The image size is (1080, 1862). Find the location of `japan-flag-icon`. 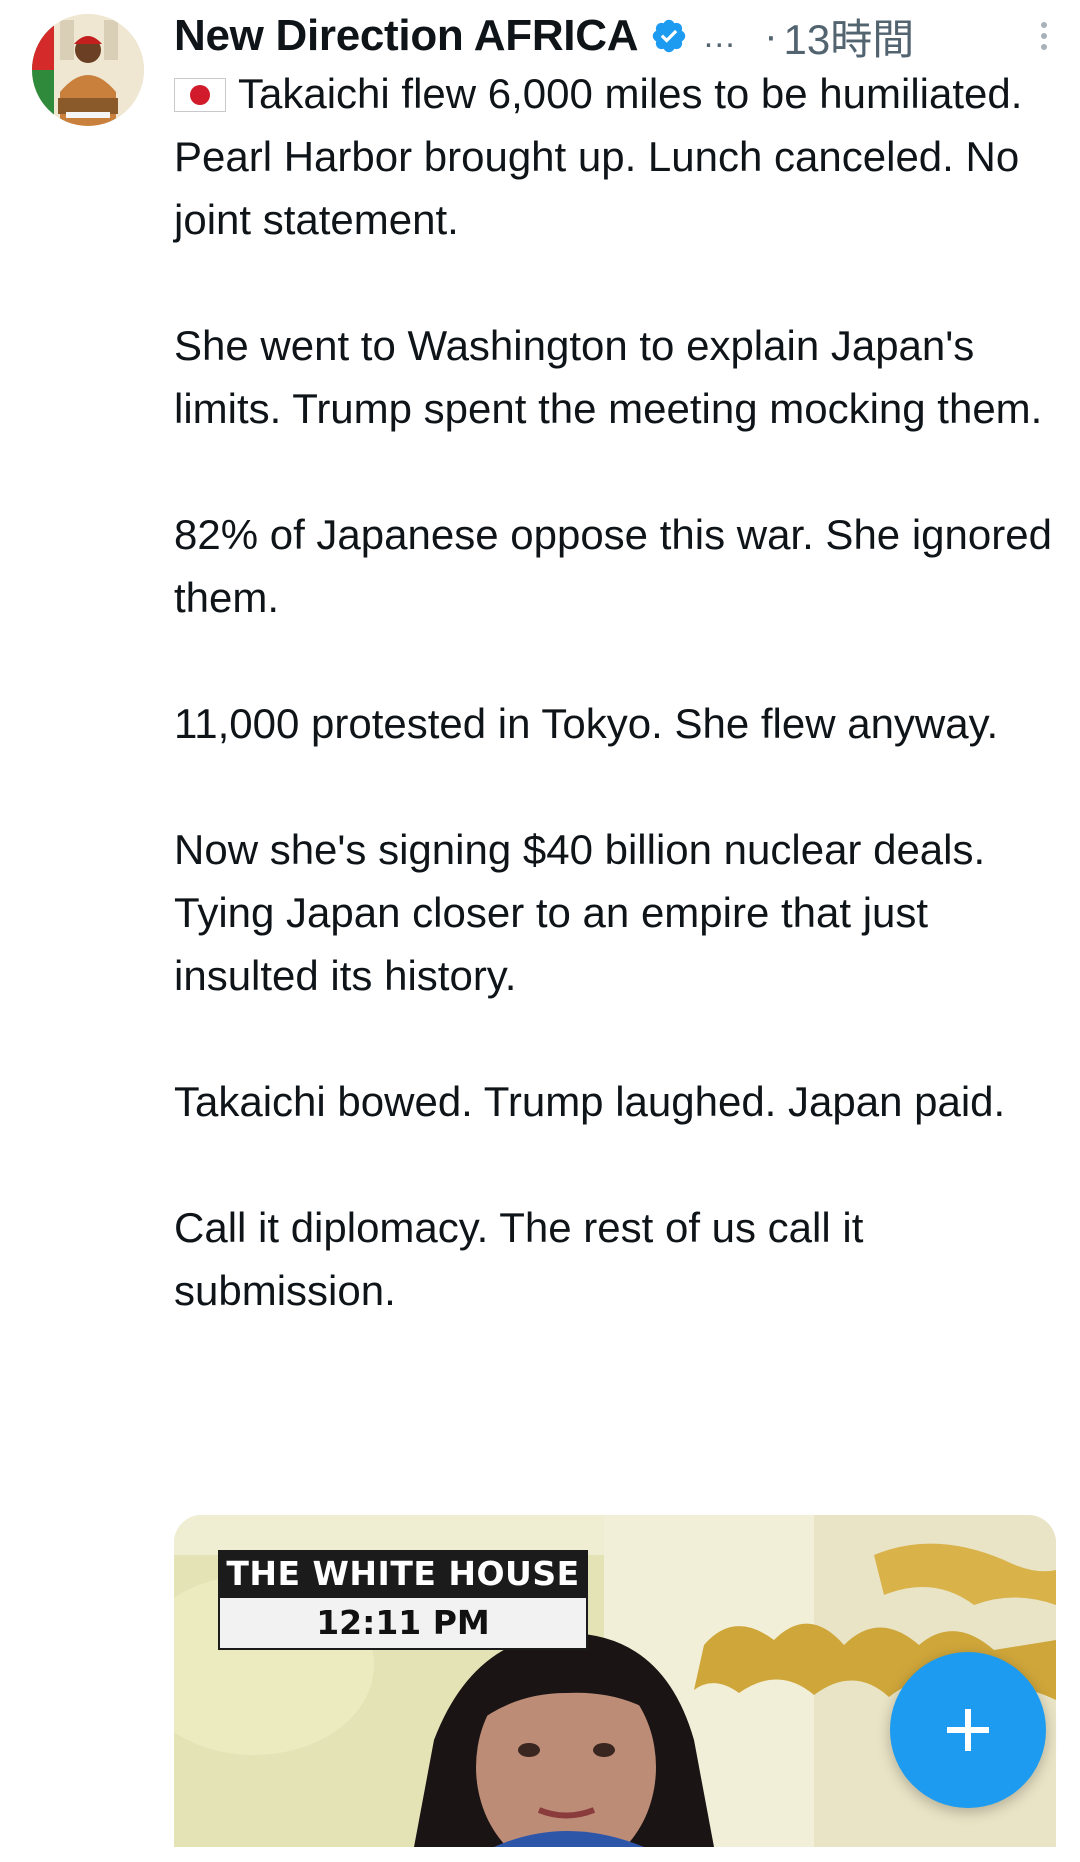

japan-flag-icon is located at coordinates (200, 95).